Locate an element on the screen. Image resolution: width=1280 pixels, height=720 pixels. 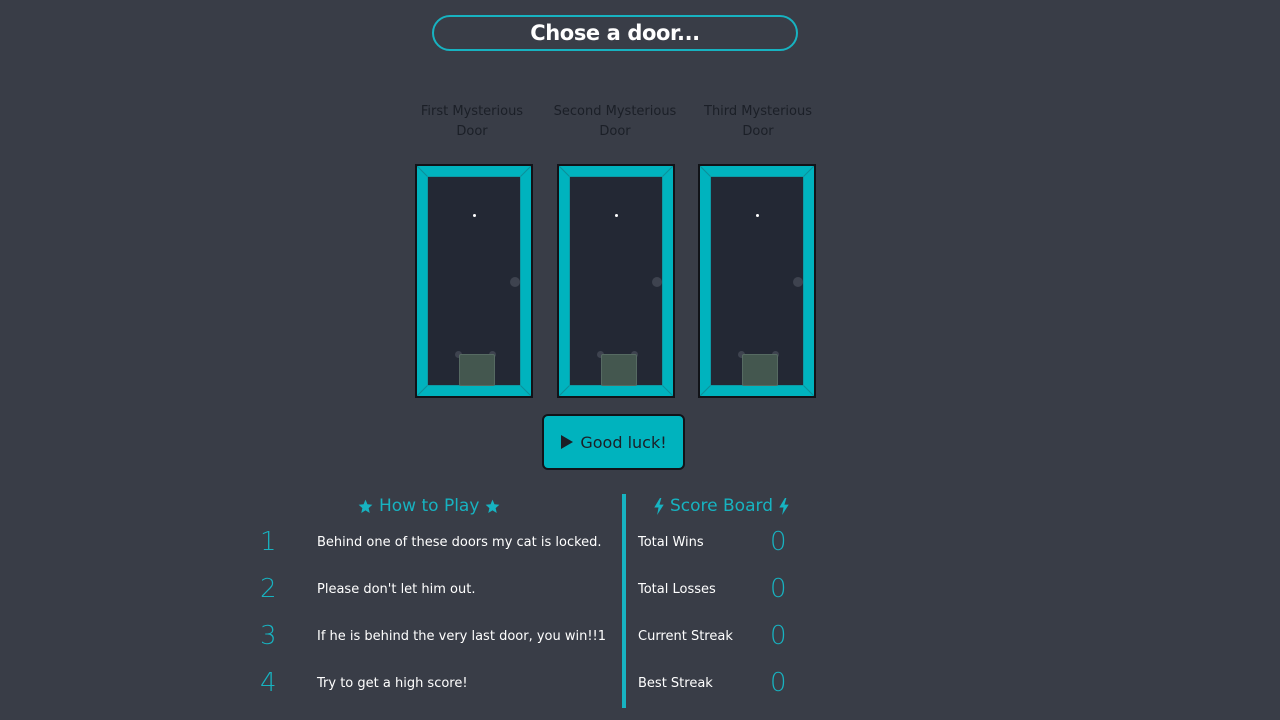
door-label-first: First Mysterious Door is located at coordinates (472, 121).